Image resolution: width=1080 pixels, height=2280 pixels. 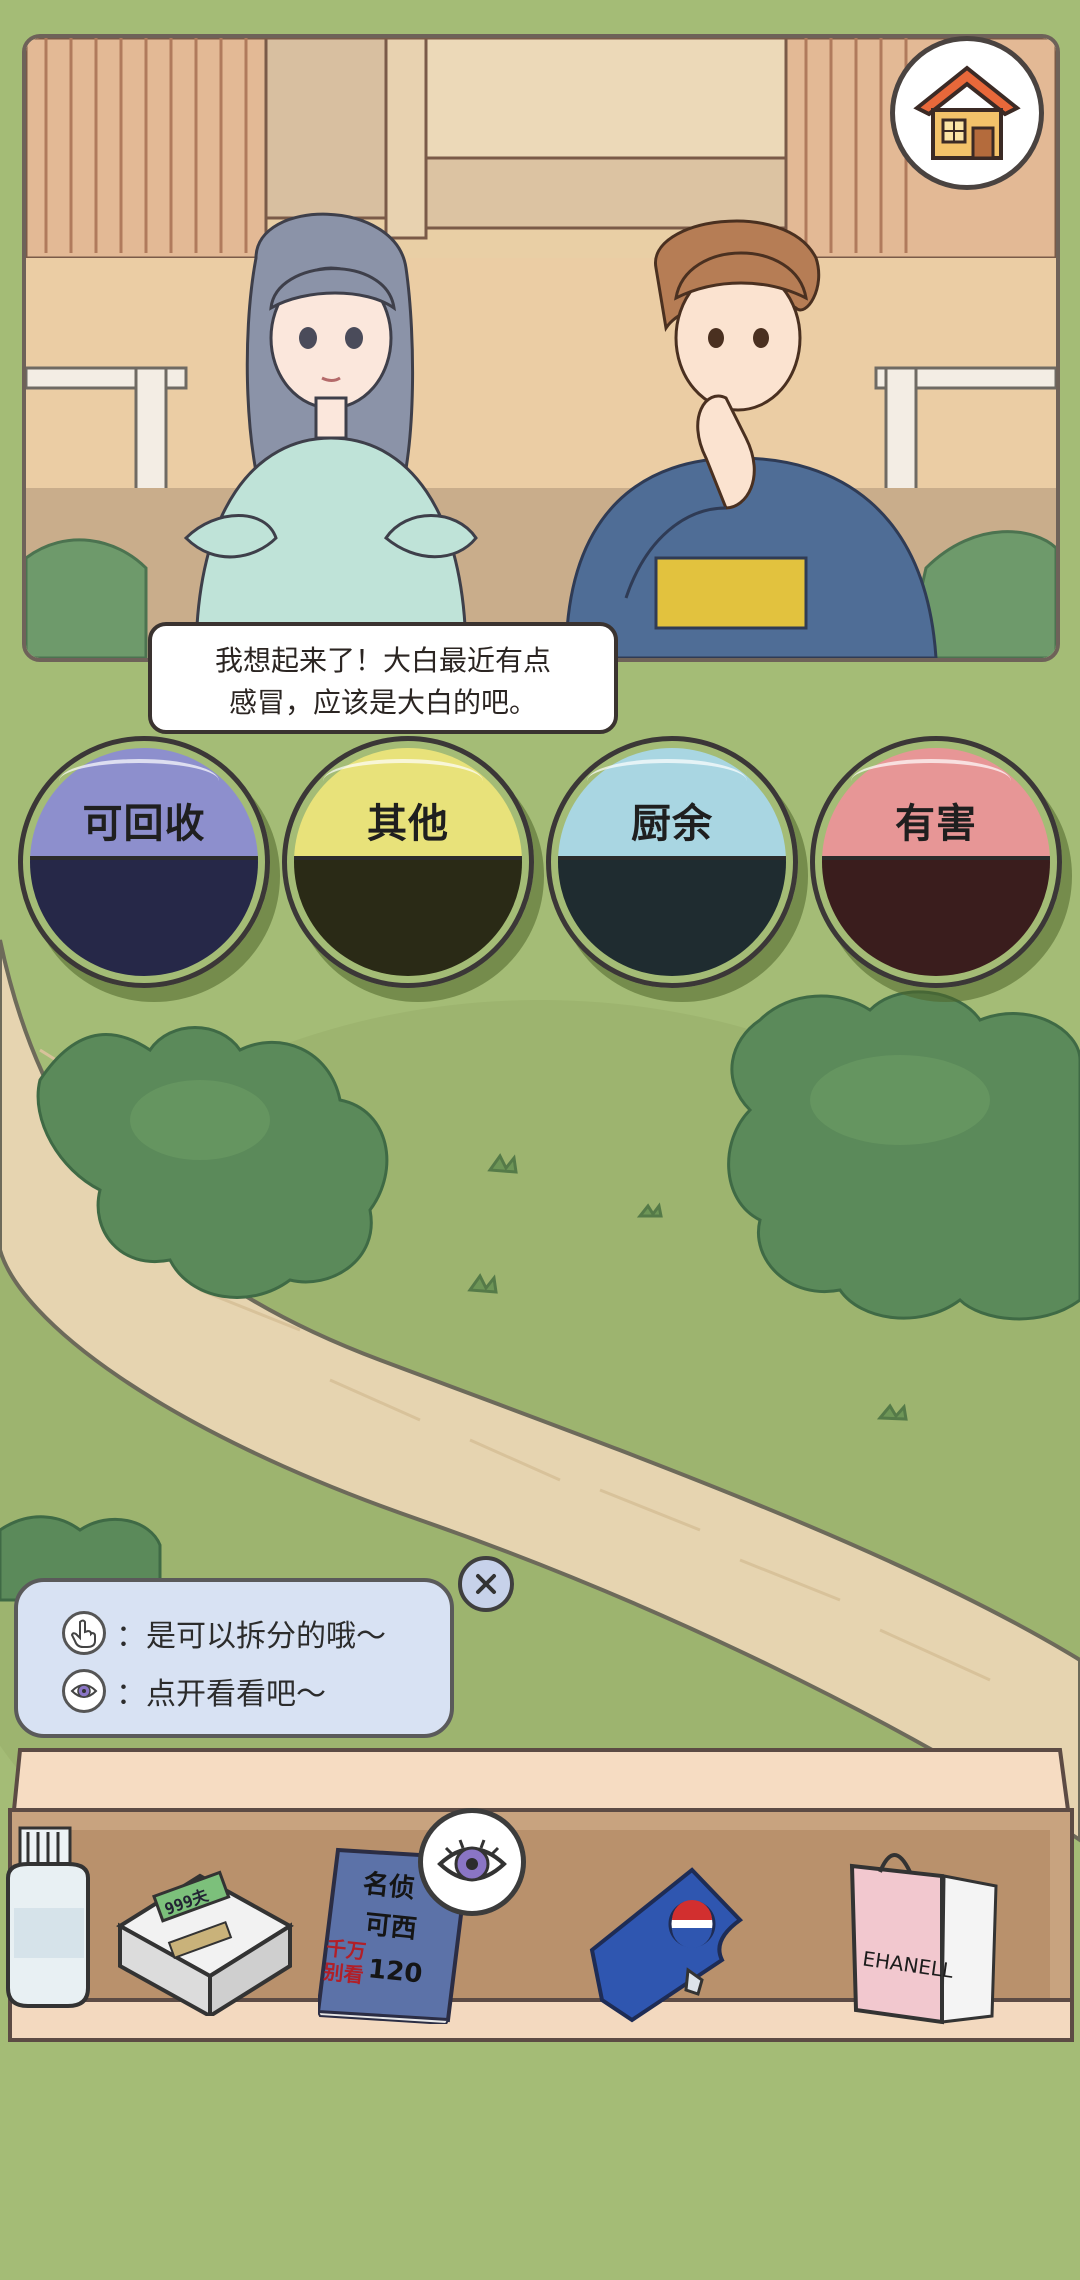 I want to click on bin-hazardous: 有害, so click(x=936, y=862).